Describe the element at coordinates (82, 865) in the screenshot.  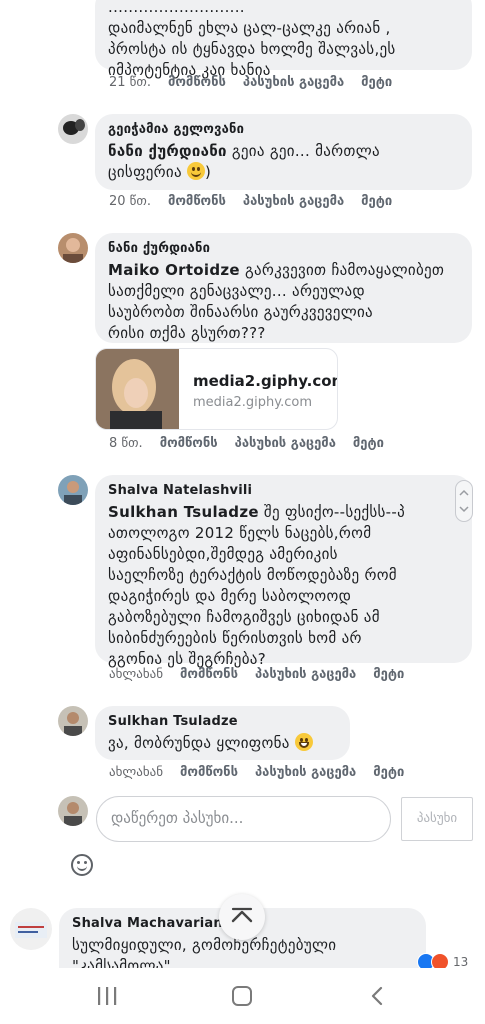
I see `emoji-picker-icon` at that location.